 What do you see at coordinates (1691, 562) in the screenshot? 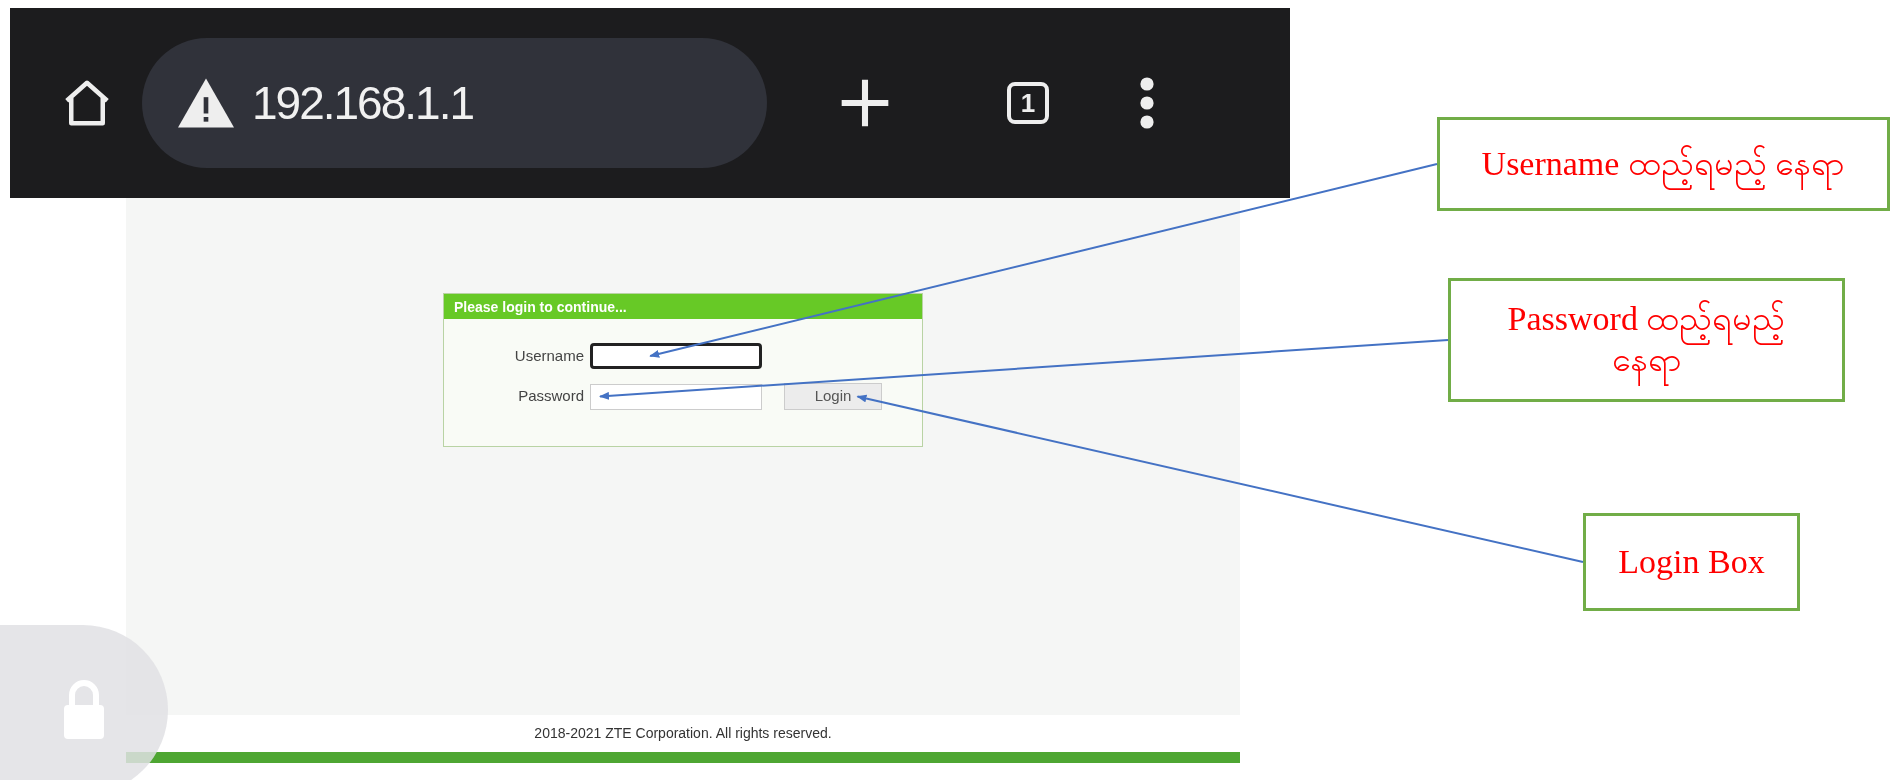
I see `callout-label: Login Box` at bounding box center [1691, 562].